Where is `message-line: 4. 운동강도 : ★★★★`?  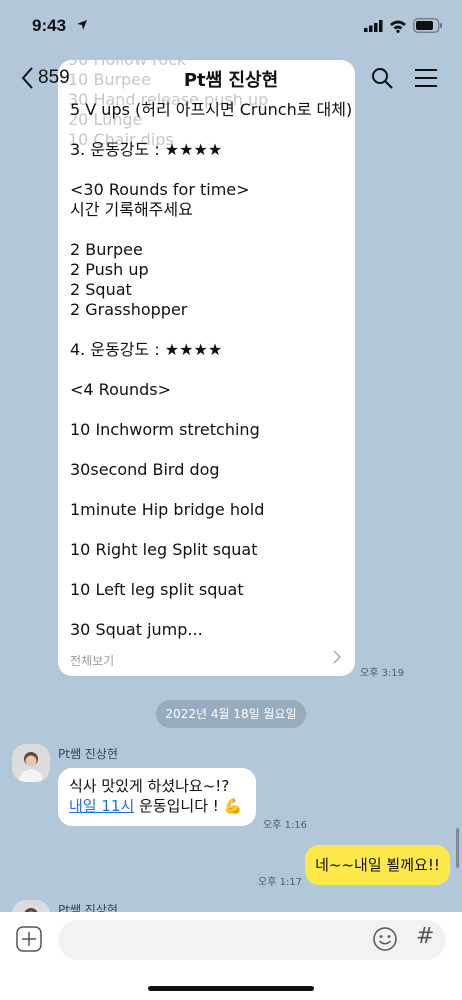
message-line: 4. 운동강도 : ★★★★ is located at coordinates (146, 349).